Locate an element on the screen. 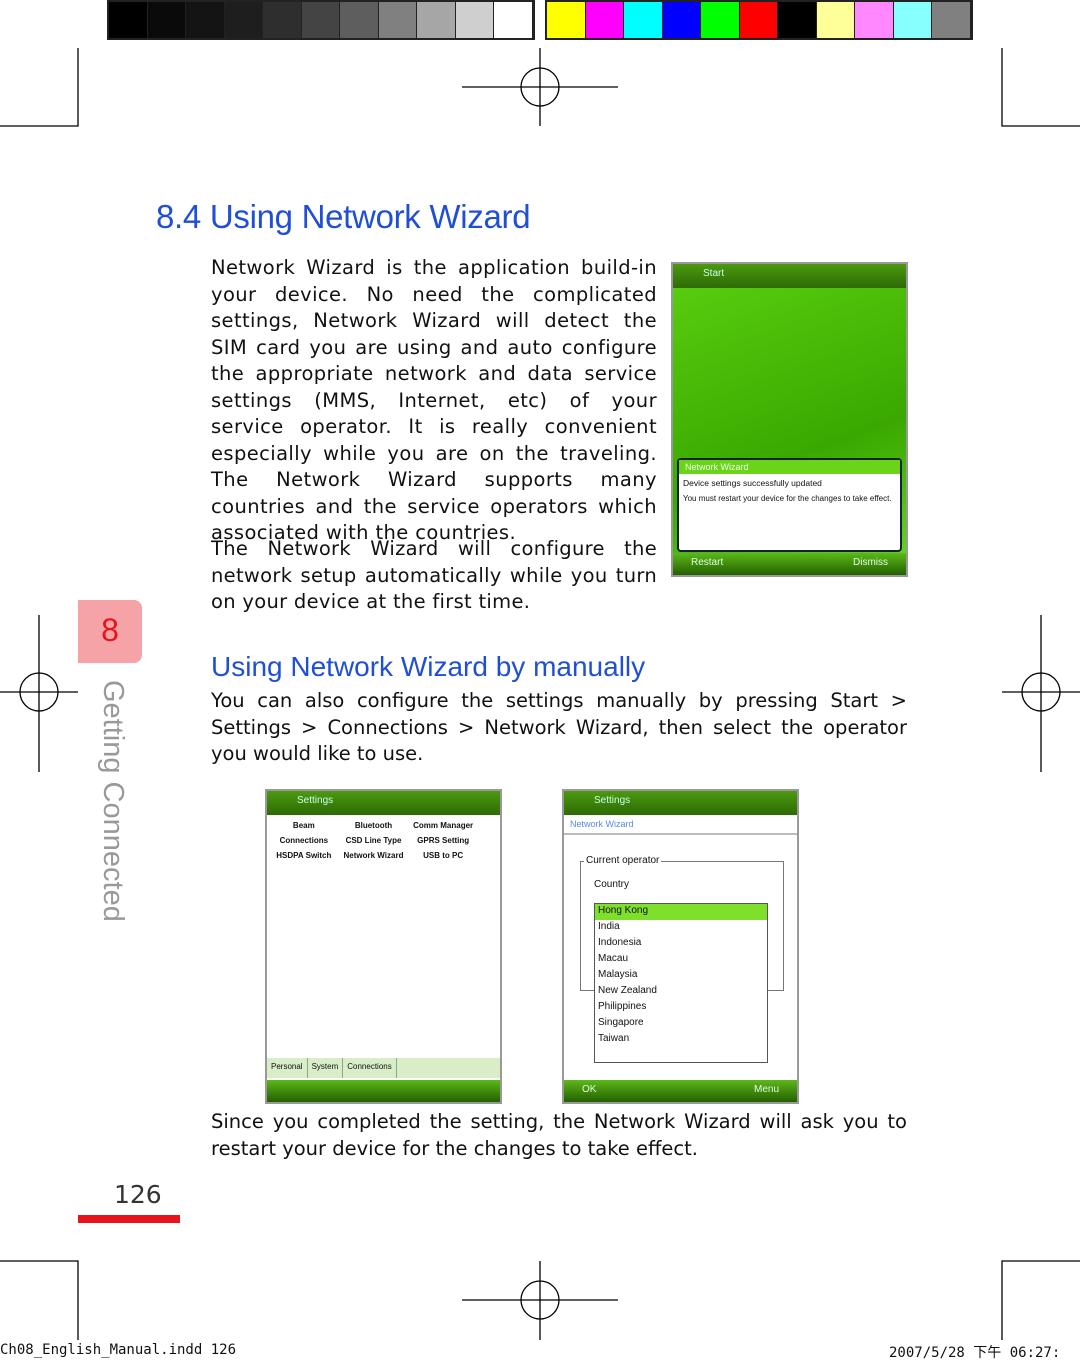  settings-item-label: USB to PC is located at coordinates (443, 855).